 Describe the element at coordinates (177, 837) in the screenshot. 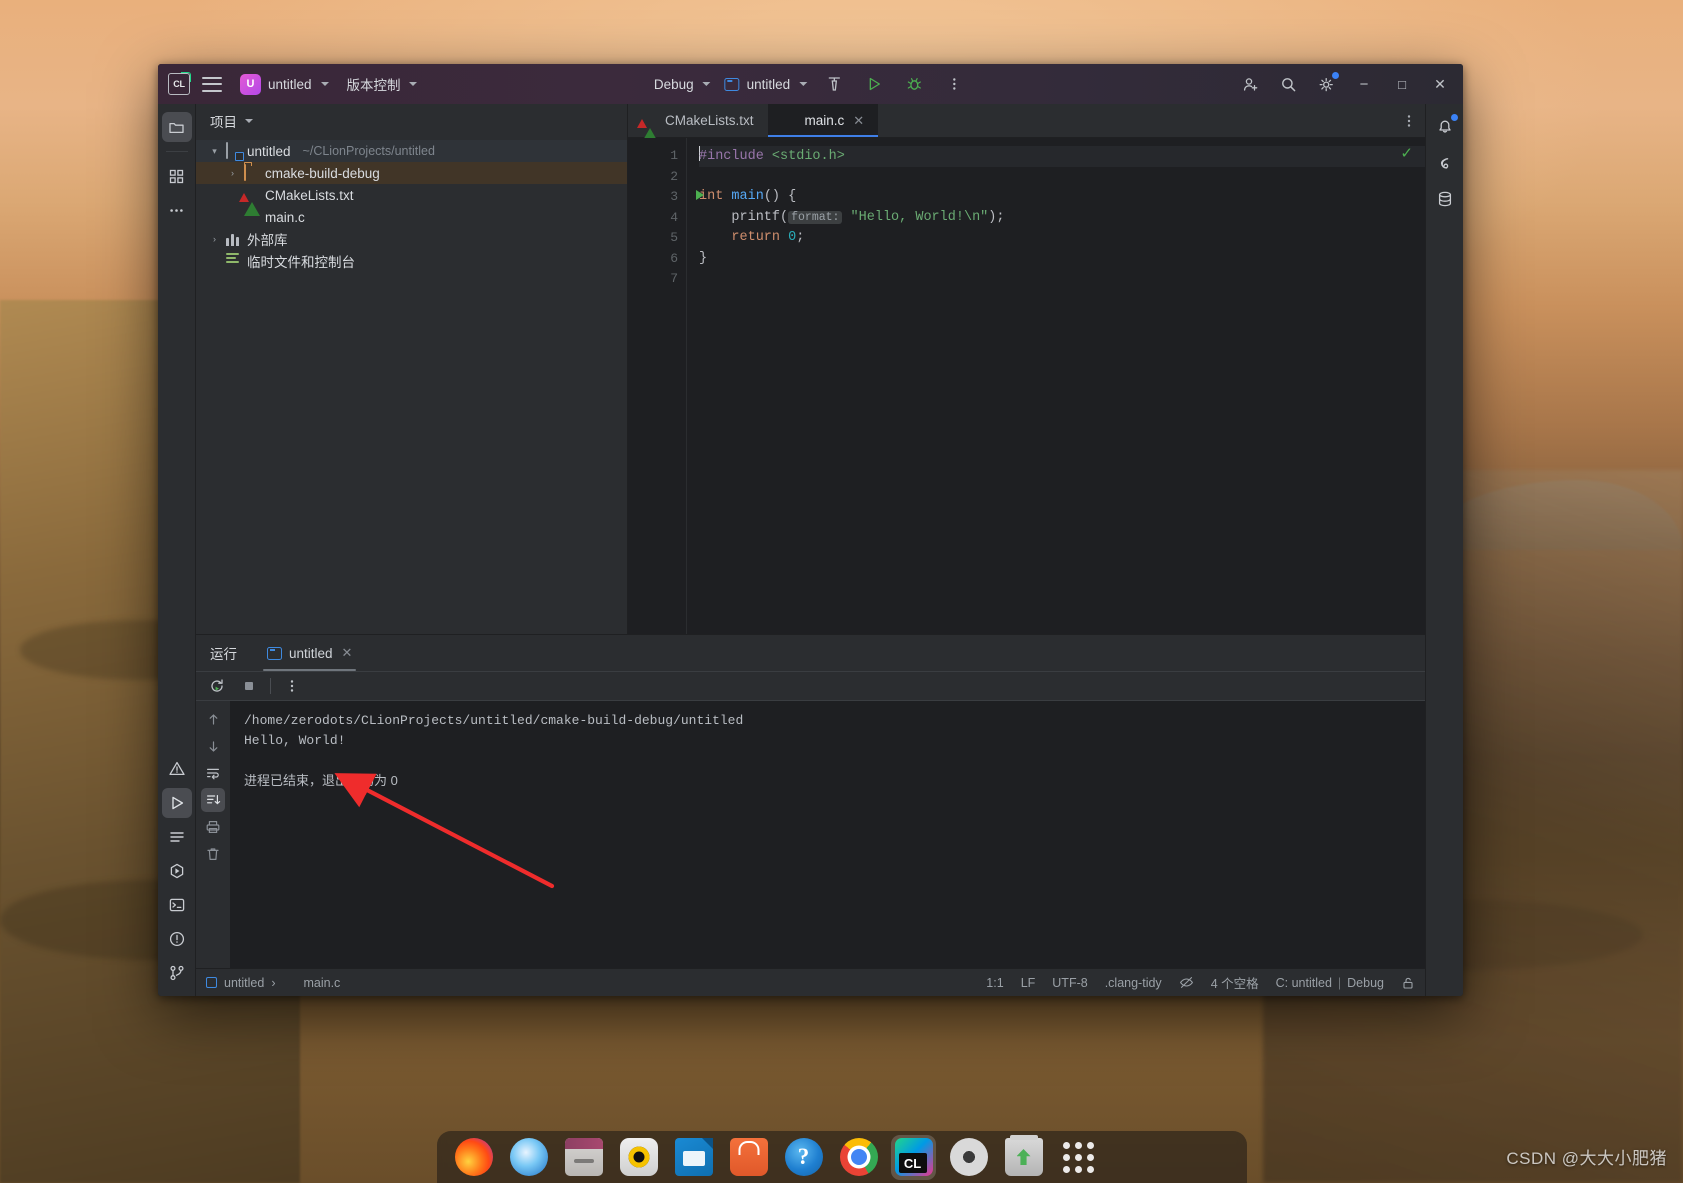

I see `sidebar-item-todo` at that location.